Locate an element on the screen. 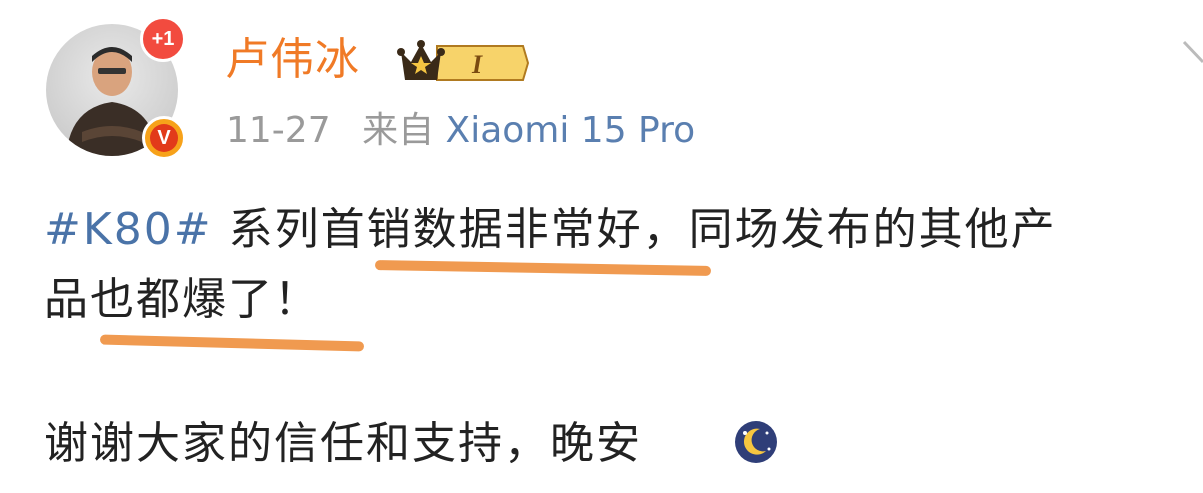 This screenshot has height=493, width=1203. post-date: 11-27 is located at coordinates (278, 130).